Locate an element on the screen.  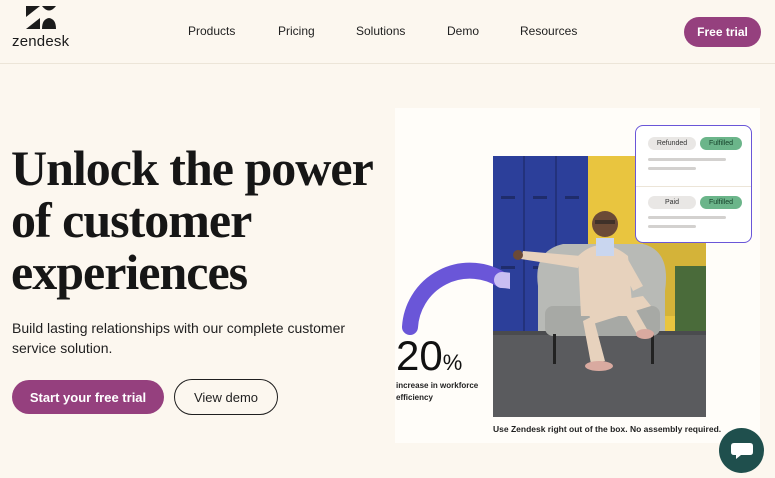
zendesk-logo-icon is located at coordinates (41, 17).